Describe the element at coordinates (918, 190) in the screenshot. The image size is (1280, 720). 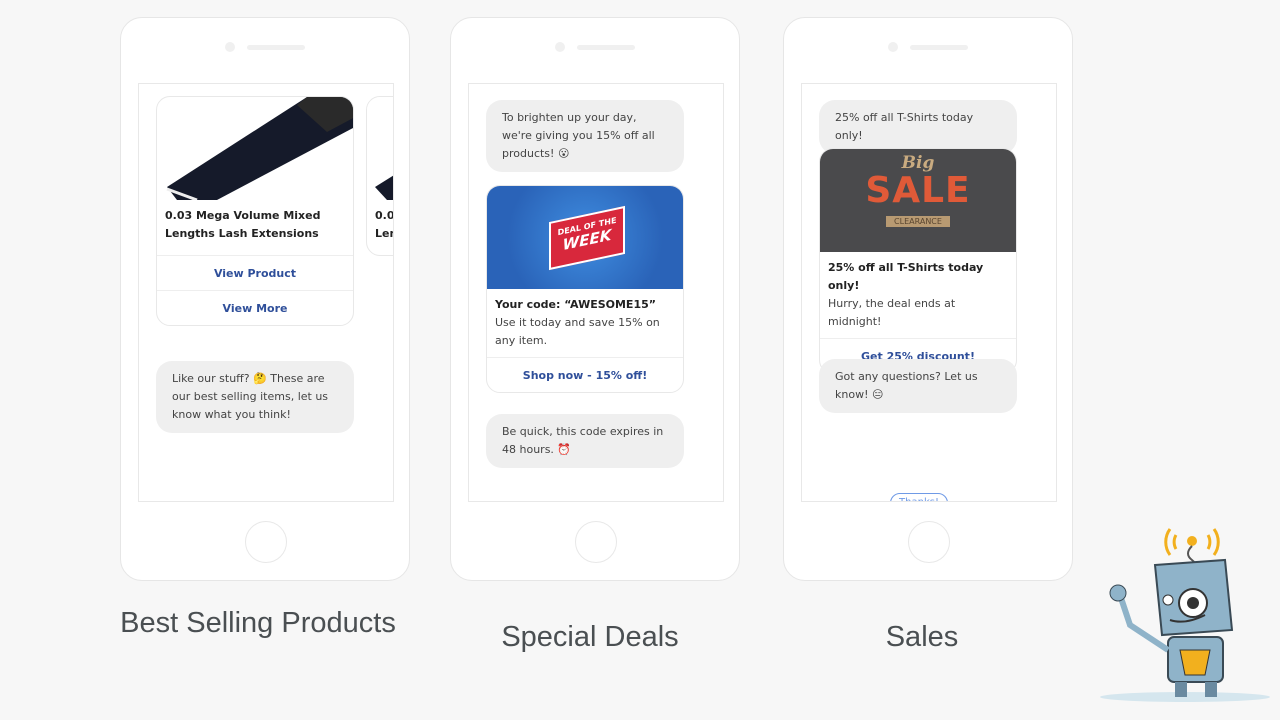
I see `sale-image-sale: SALE` at that location.